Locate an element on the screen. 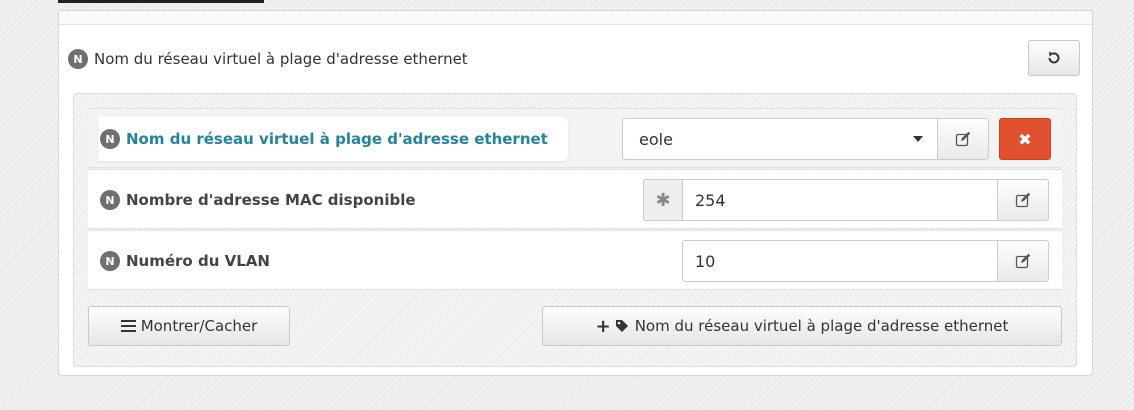 This screenshot has height=410, width=1134. asterisk-icon: ✱ is located at coordinates (663, 200).